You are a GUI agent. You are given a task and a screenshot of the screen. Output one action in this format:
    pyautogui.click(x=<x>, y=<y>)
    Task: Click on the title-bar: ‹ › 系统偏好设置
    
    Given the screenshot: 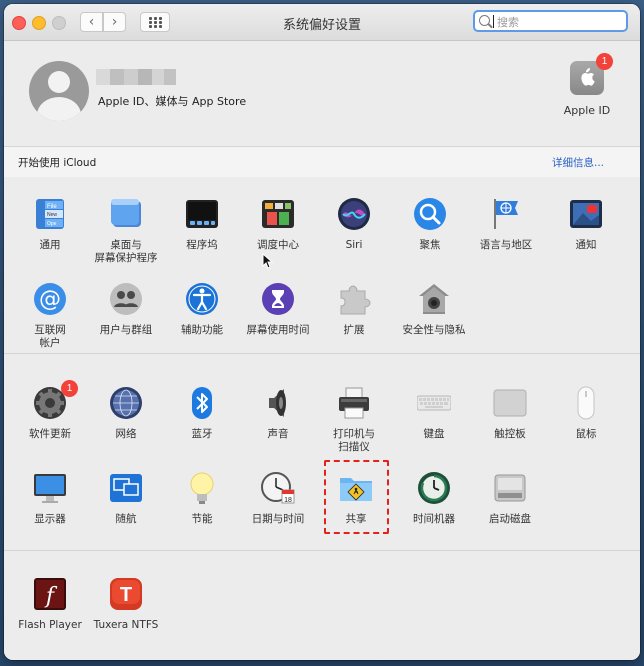 What is the action you would take?
    pyautogui.click(x=322, y=22)
    